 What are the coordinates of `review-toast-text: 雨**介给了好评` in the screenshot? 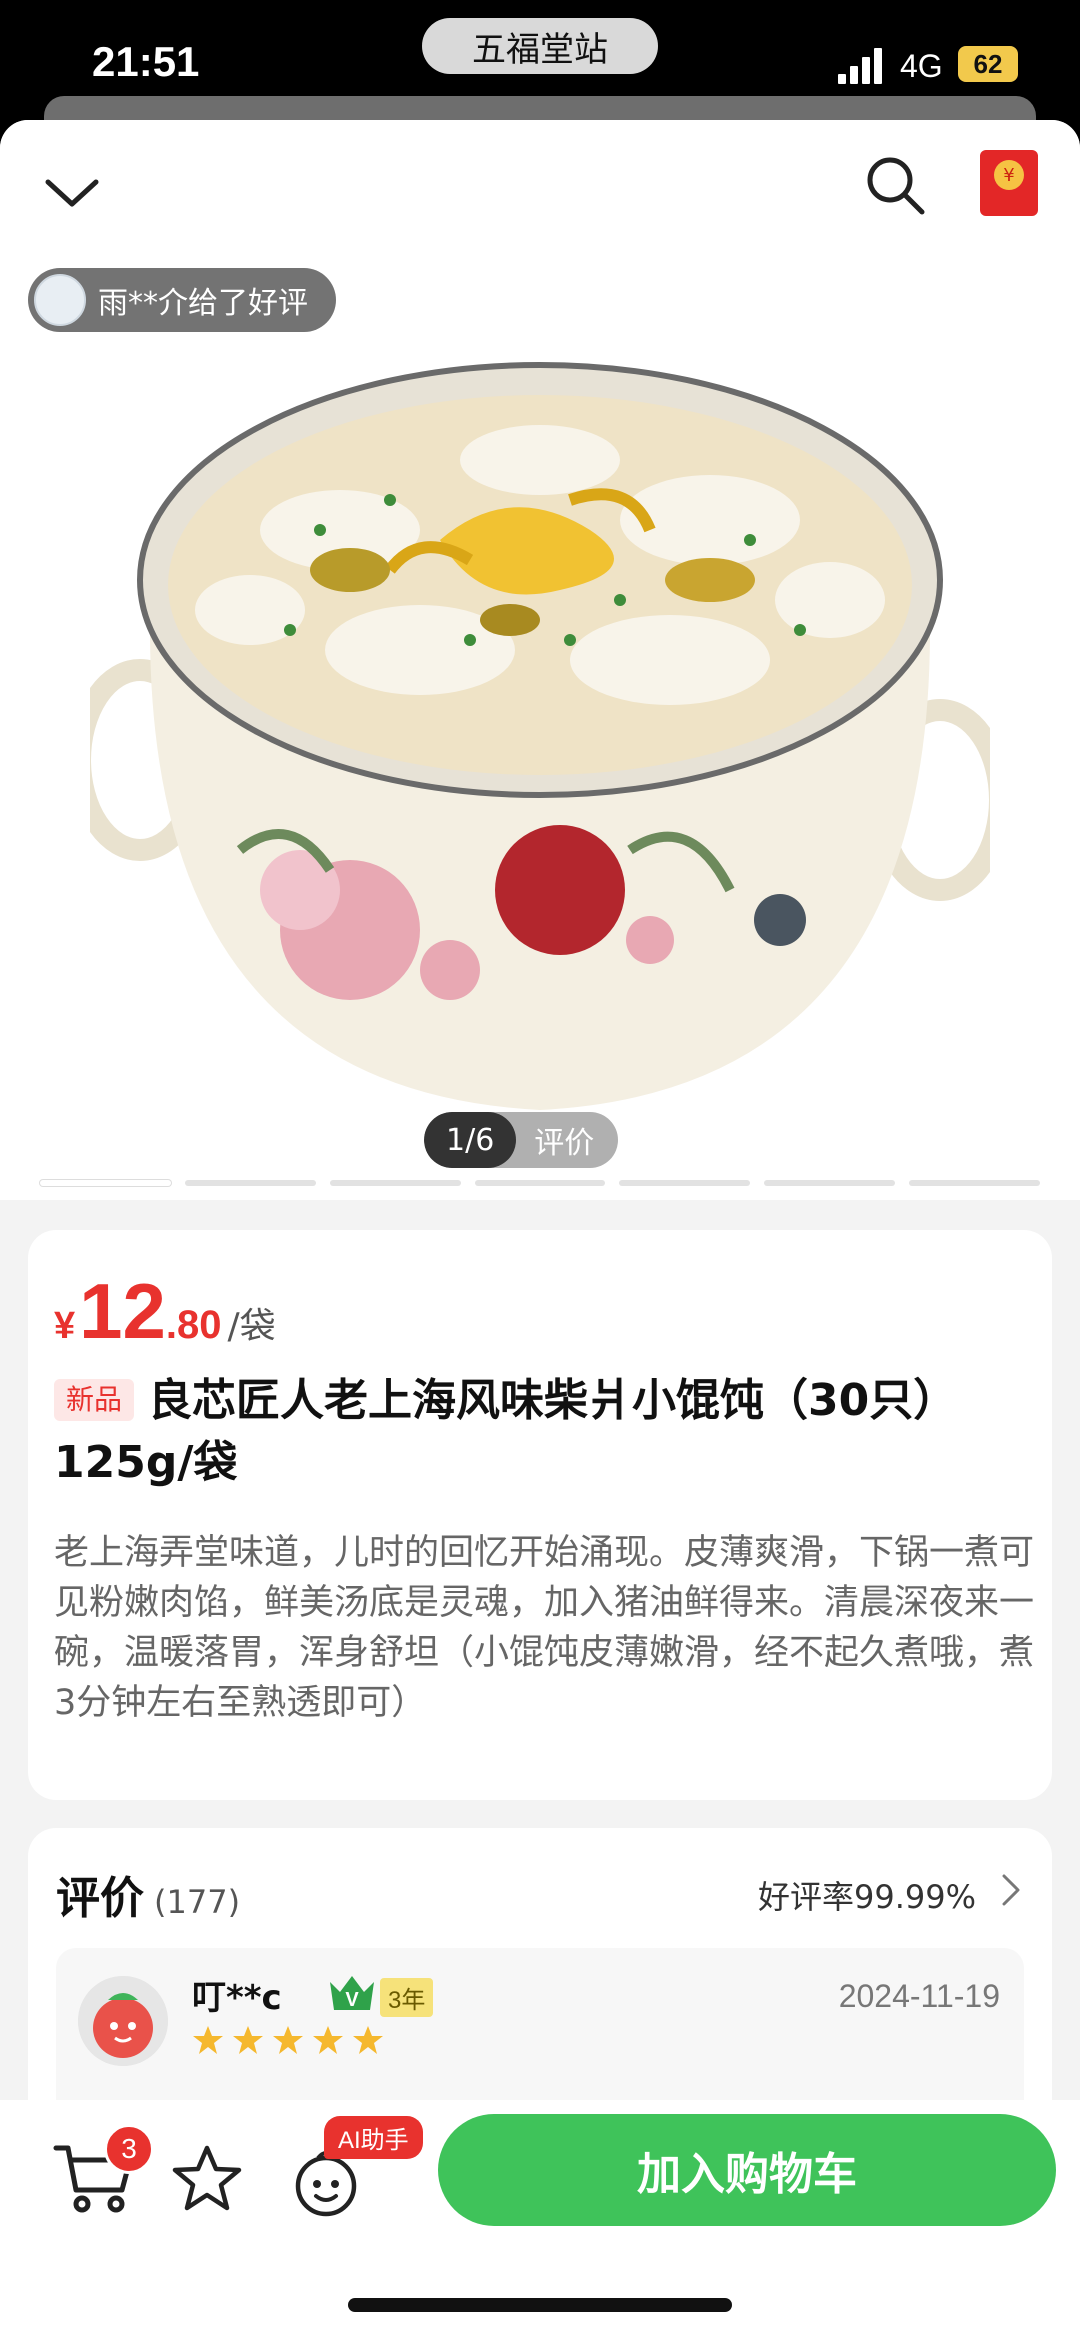 It's located at (203, 303).